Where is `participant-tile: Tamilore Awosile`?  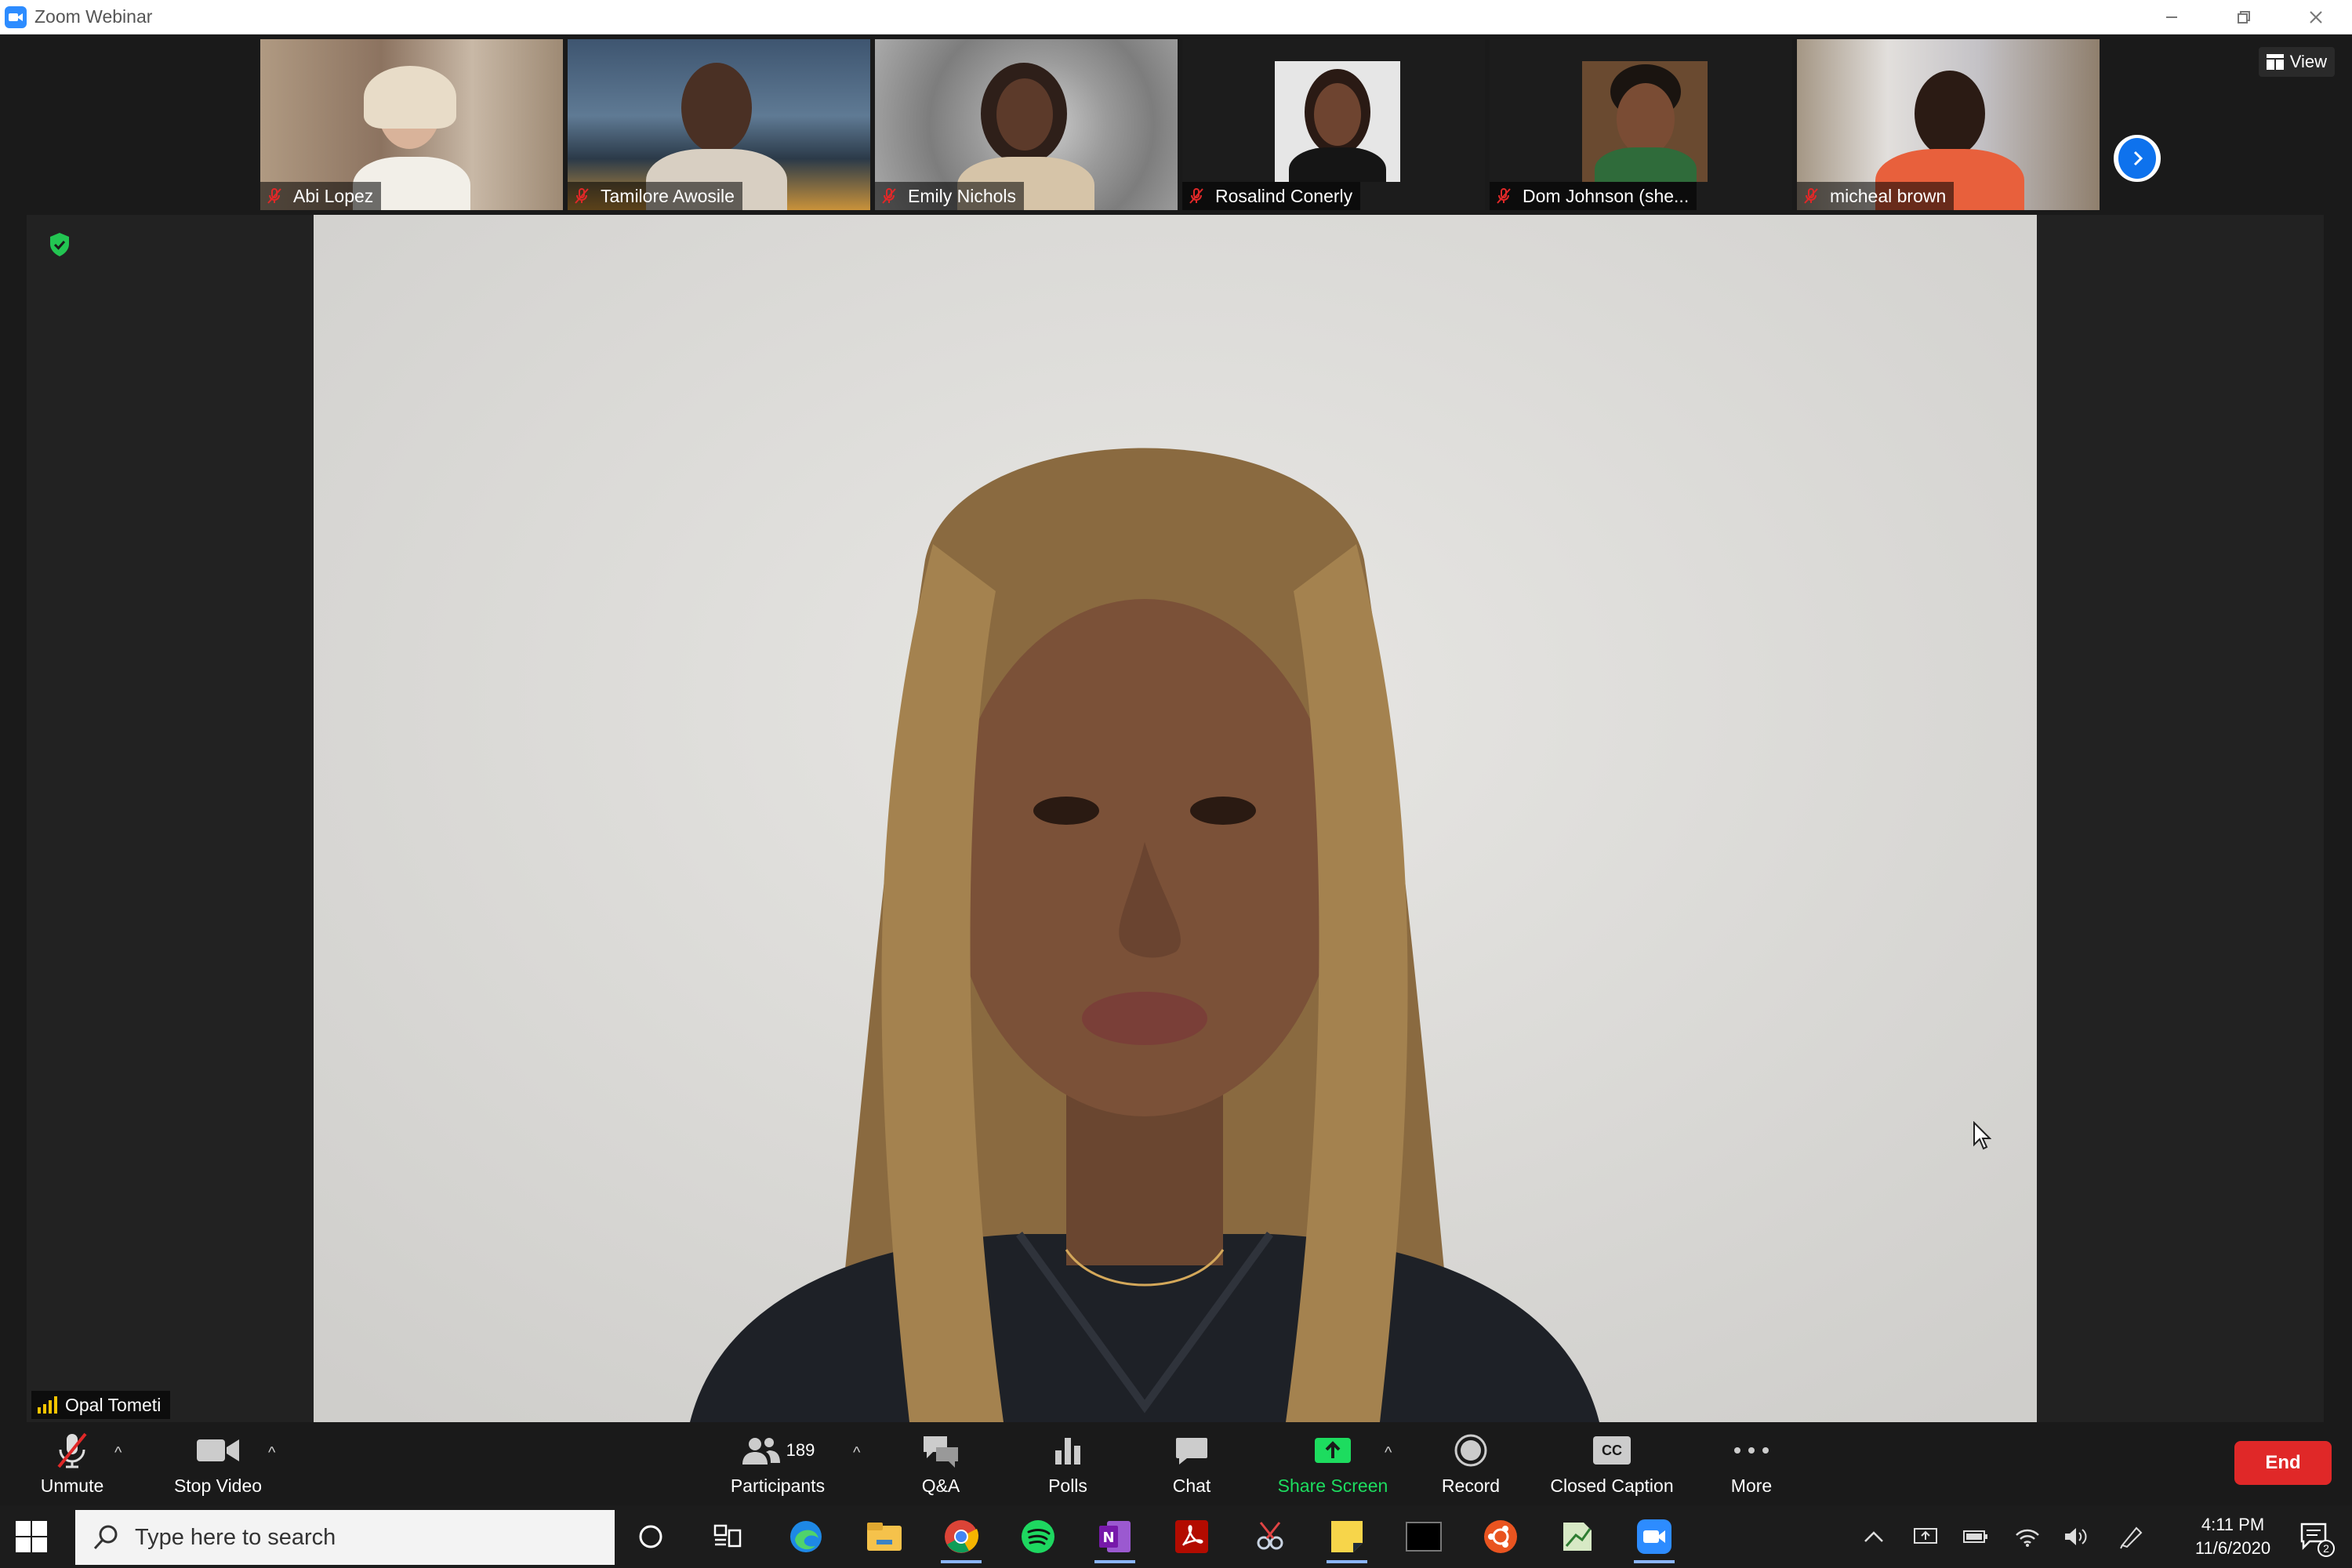
participant-tile: Tamilore Awosile is located at coordinates (719, 124).